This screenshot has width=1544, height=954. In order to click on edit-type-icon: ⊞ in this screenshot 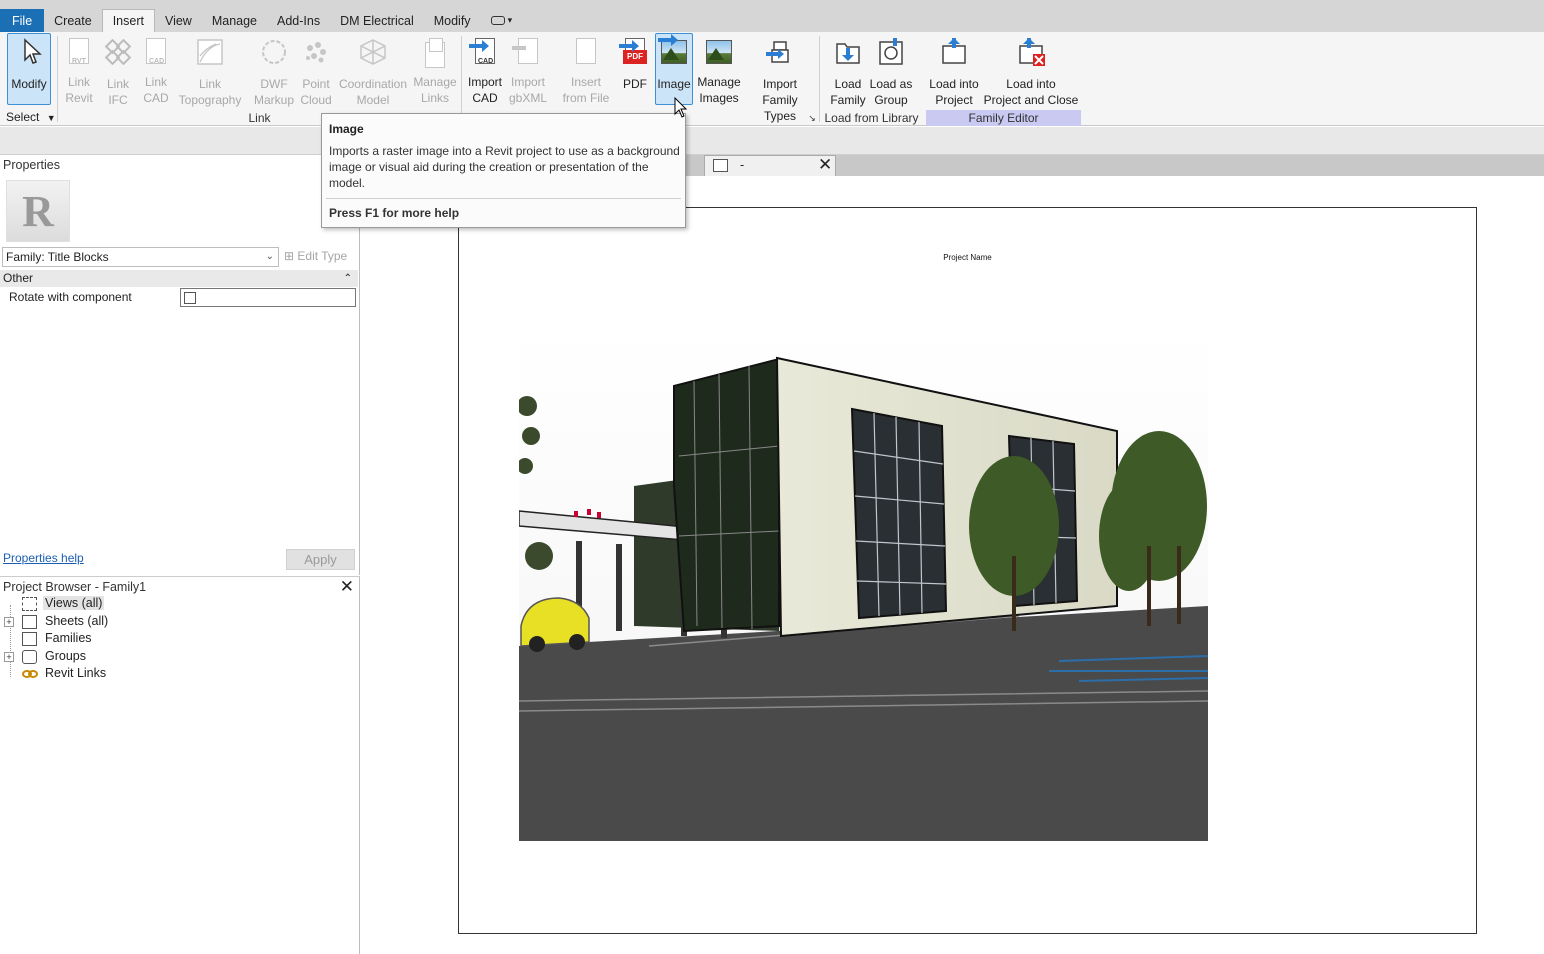, I will do `click(289, 256)`.